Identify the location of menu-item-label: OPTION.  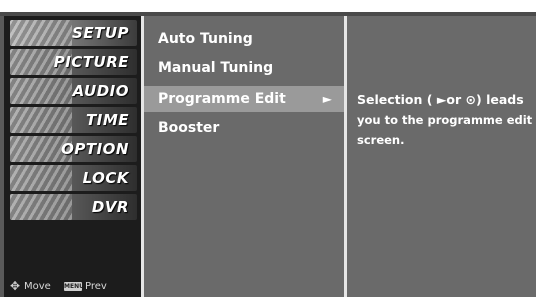
(95, 149).